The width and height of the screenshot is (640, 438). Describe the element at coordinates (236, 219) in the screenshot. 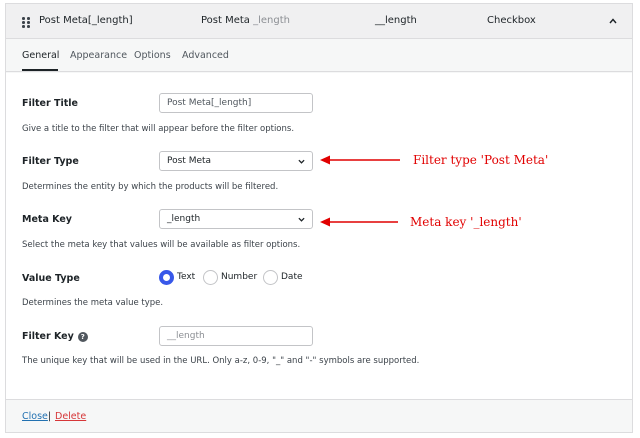

I see `meta-key-select: _length` at that location.